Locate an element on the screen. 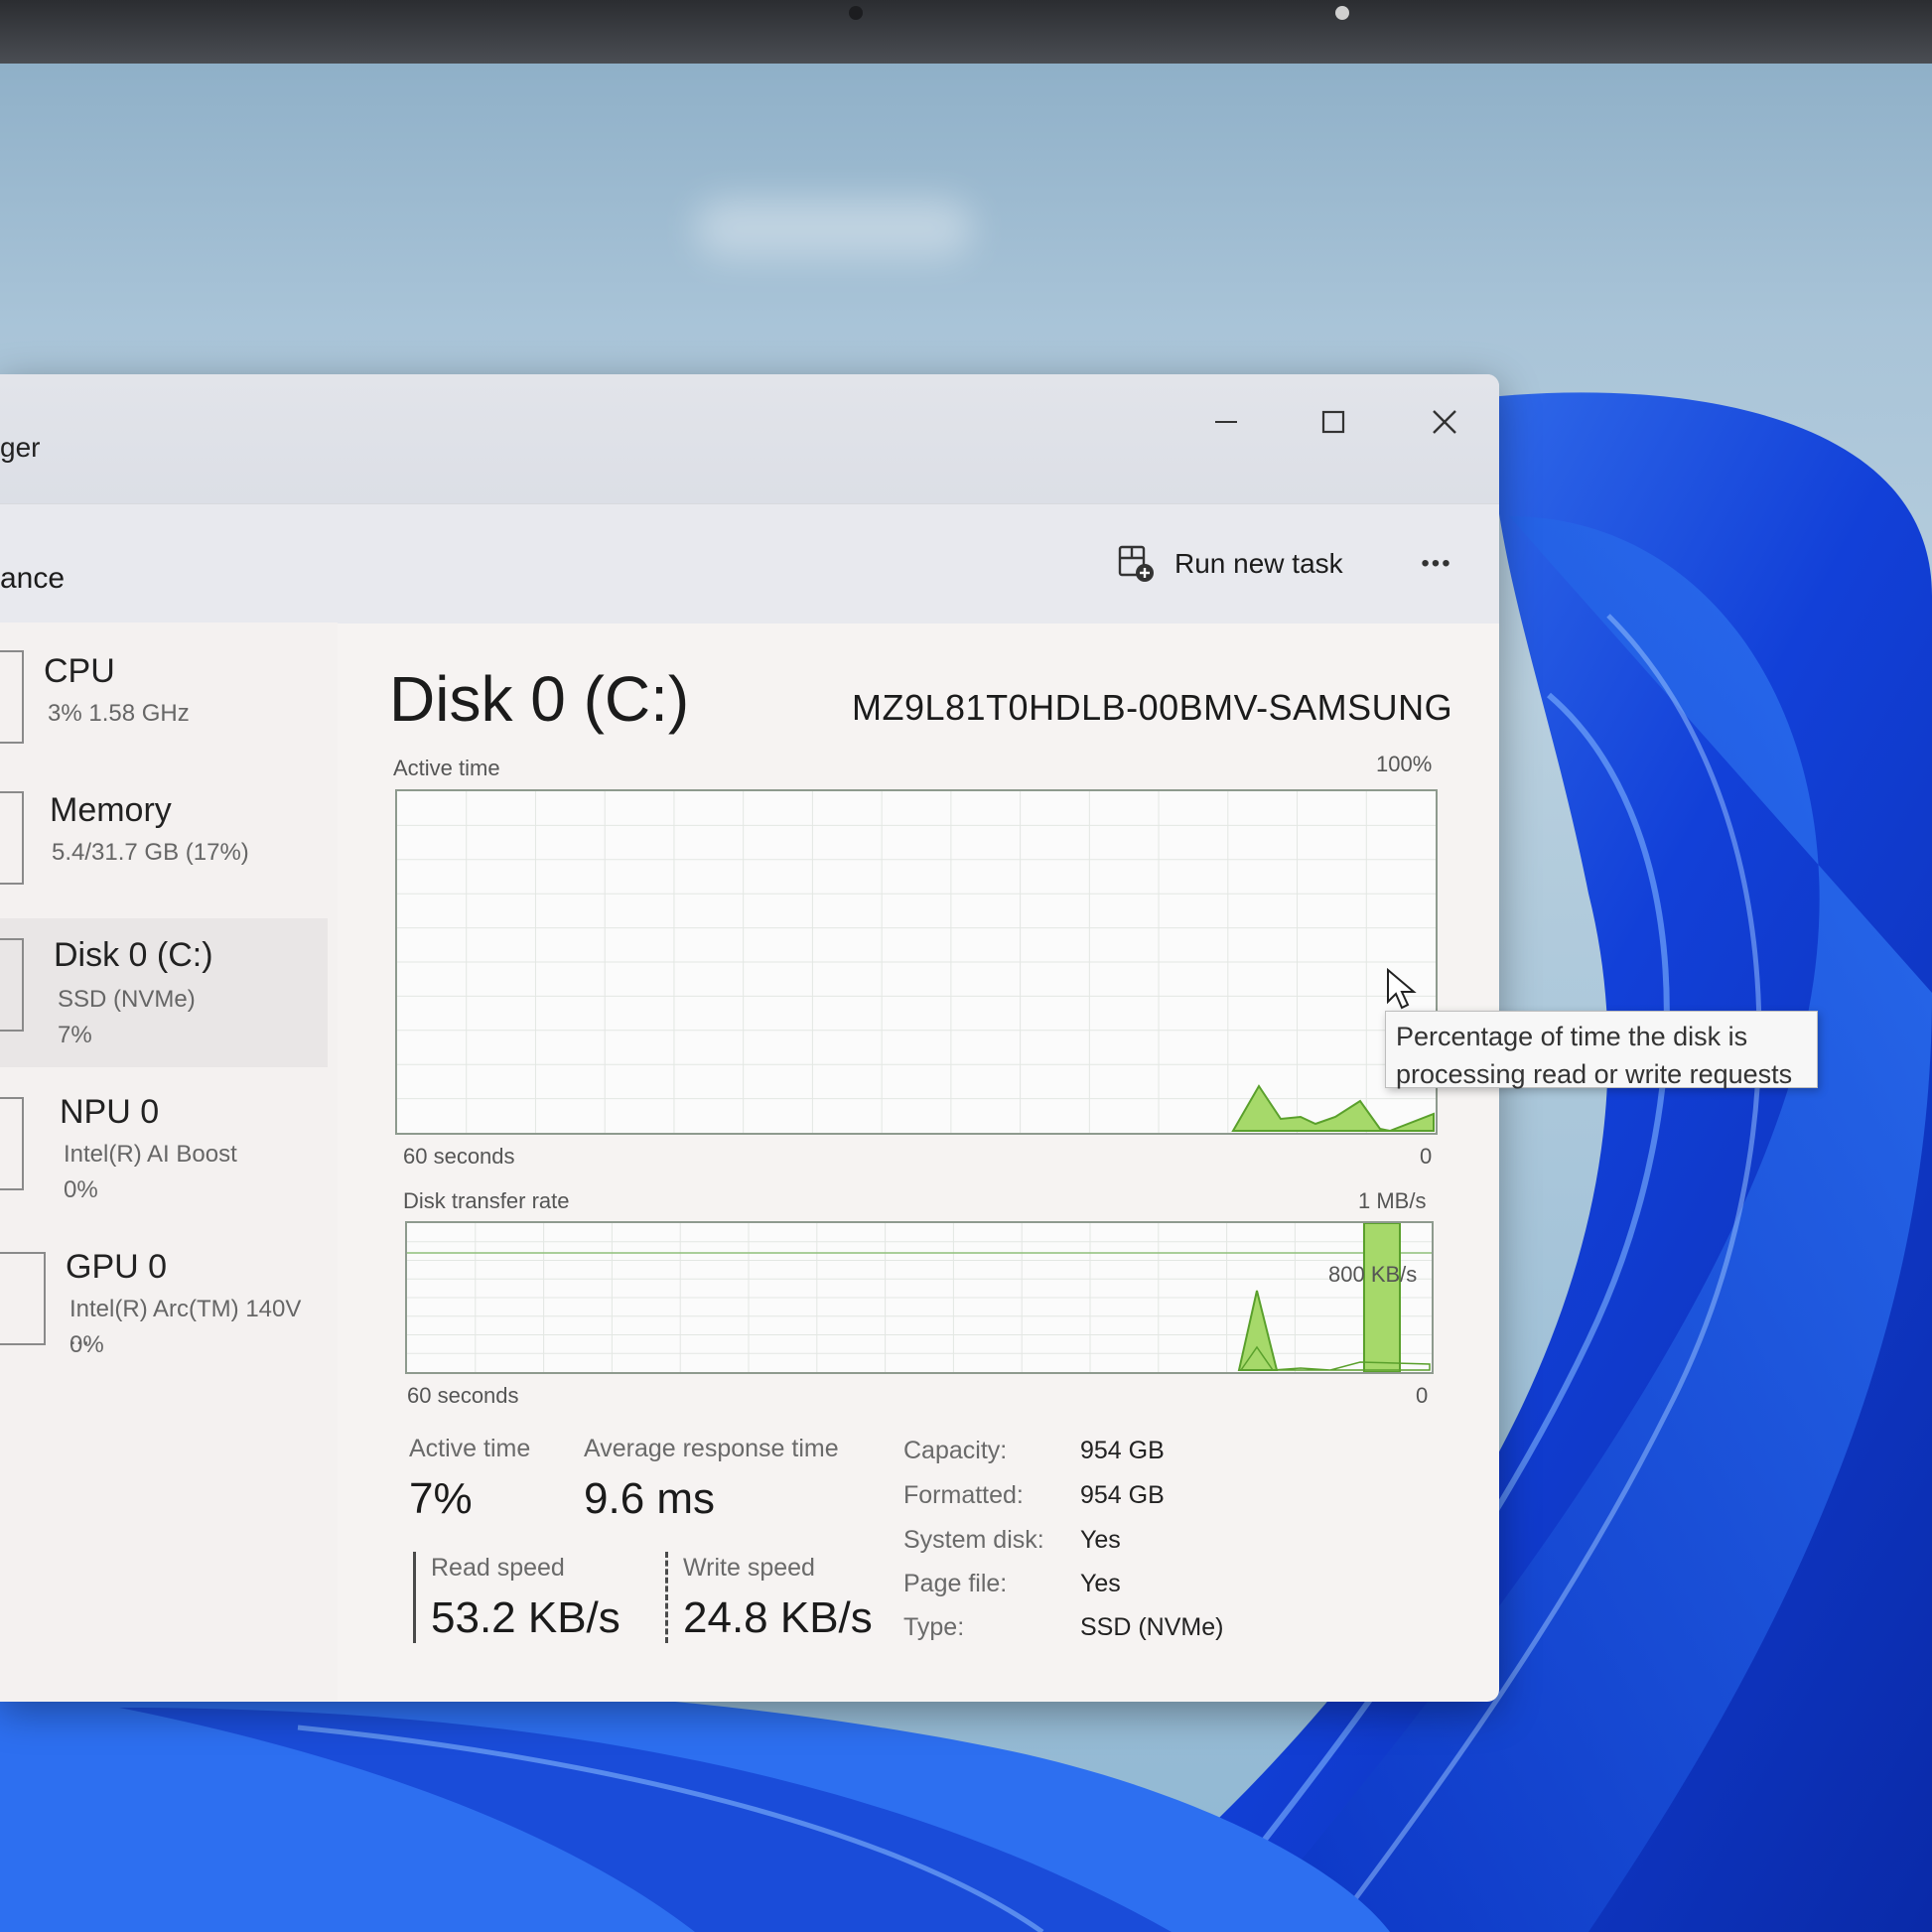 This screenshot has width=1932, height=1932. disk-mini-graph is located at coordinates (12, 985).